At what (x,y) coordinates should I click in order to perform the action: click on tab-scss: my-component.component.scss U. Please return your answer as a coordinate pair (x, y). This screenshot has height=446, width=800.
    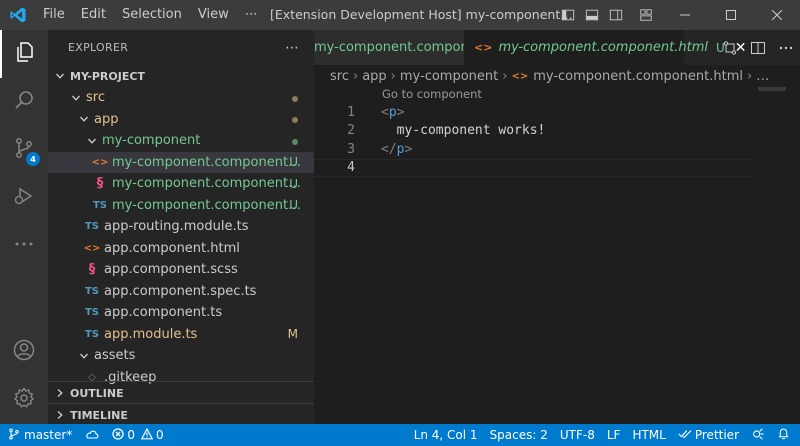
    Looking at the image, I should click on (389, 47).